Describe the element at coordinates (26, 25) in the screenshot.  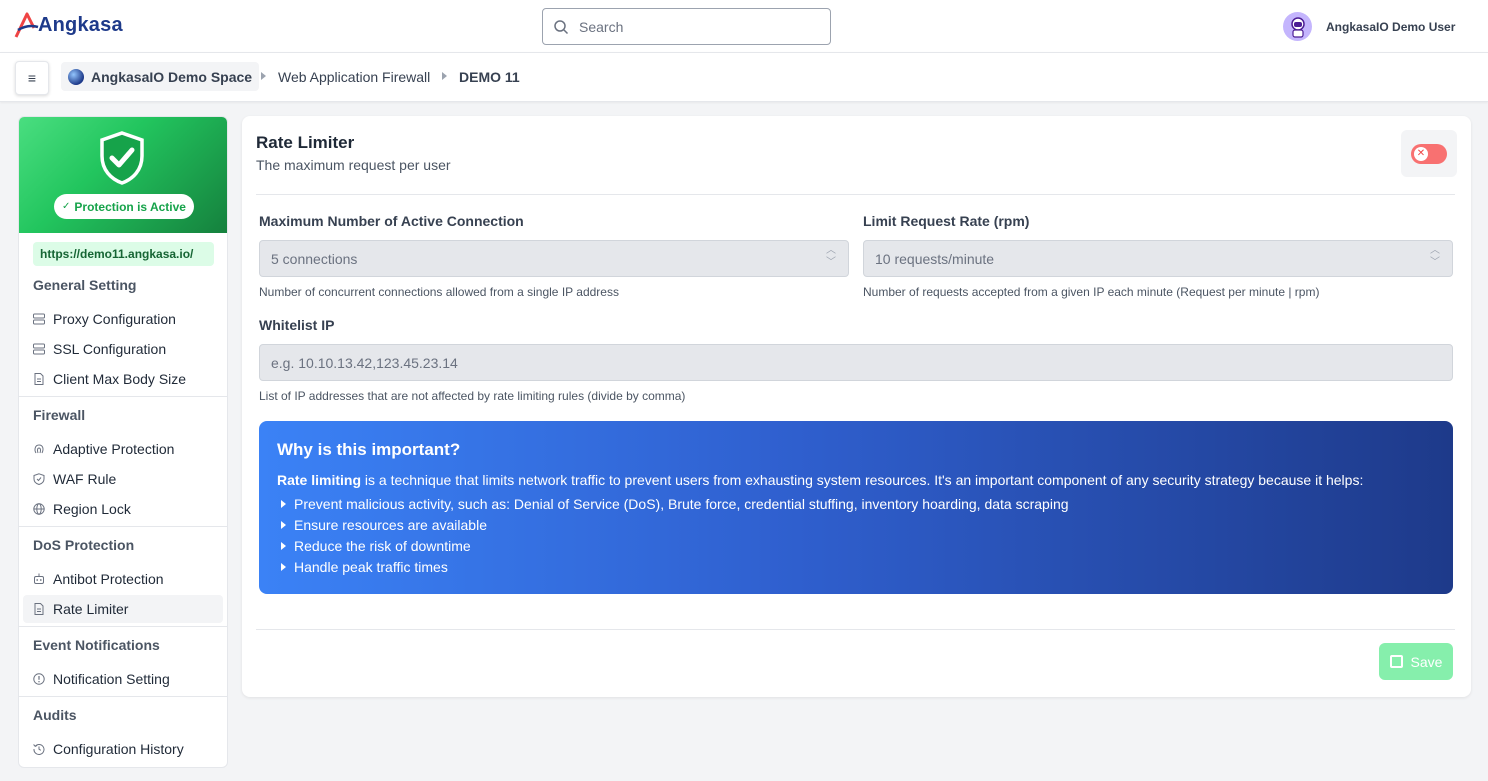
I see `angkasa-logo-icon` at that location.